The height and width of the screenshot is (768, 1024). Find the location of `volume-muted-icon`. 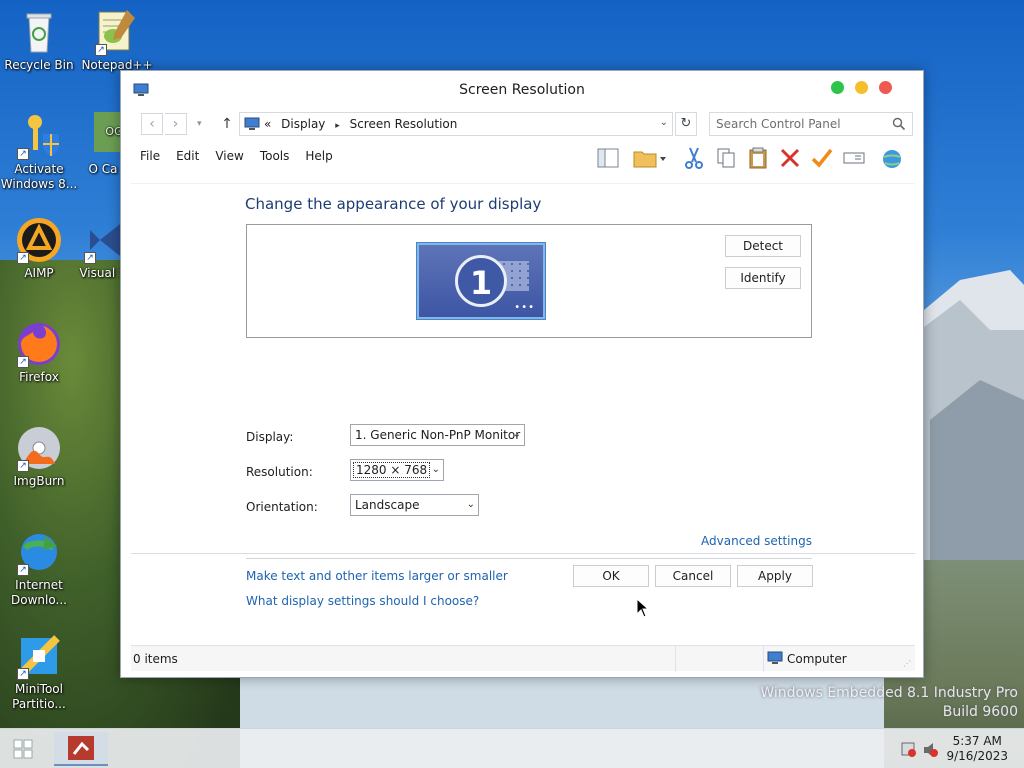

volume-muted-icon is located at coordinates (931, 750).